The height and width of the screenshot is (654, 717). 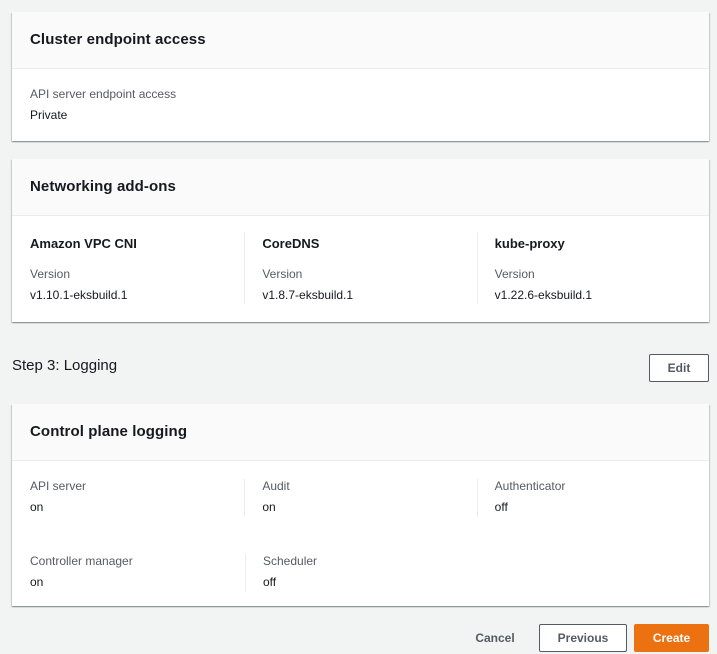 What do you see at coordinates (276, 486) in the screenshot?
I see `log-type-label: Audit` at bounding box center [276, 486].